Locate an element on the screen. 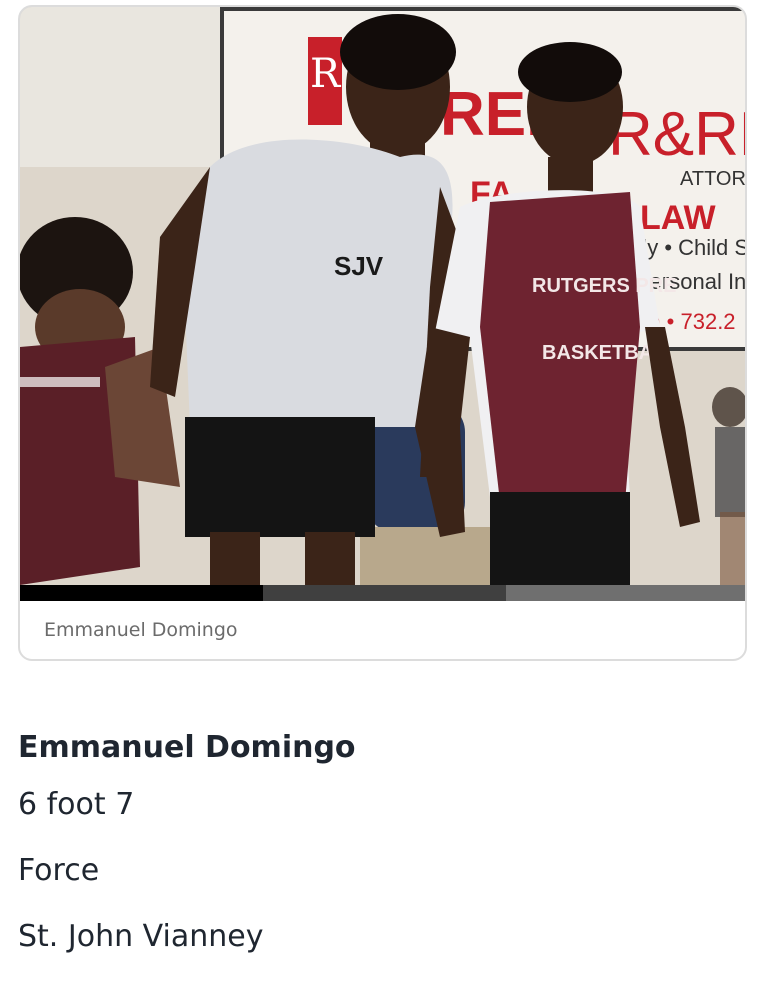  player-height: 6 foot 7 is located at coordinates (76, 804).